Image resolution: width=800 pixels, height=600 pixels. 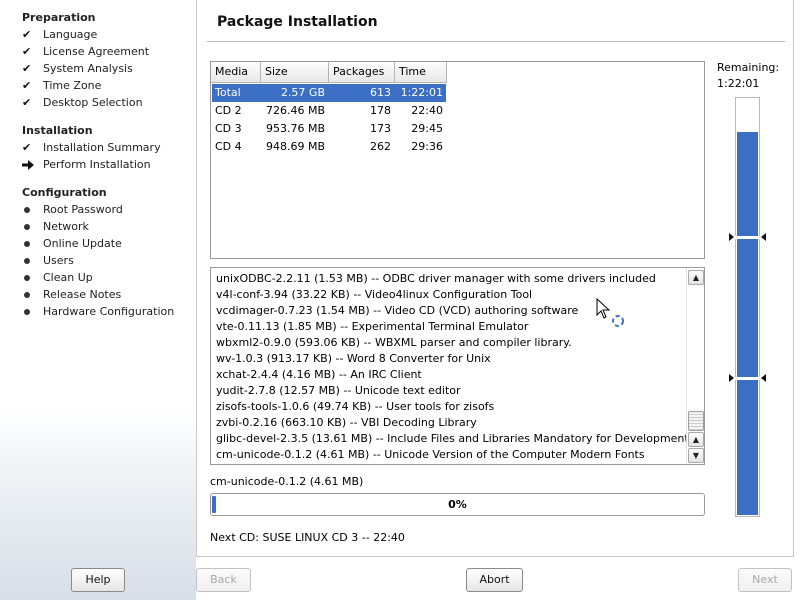 I want to click on cell-packages: 173, so click(x=380, y=128).